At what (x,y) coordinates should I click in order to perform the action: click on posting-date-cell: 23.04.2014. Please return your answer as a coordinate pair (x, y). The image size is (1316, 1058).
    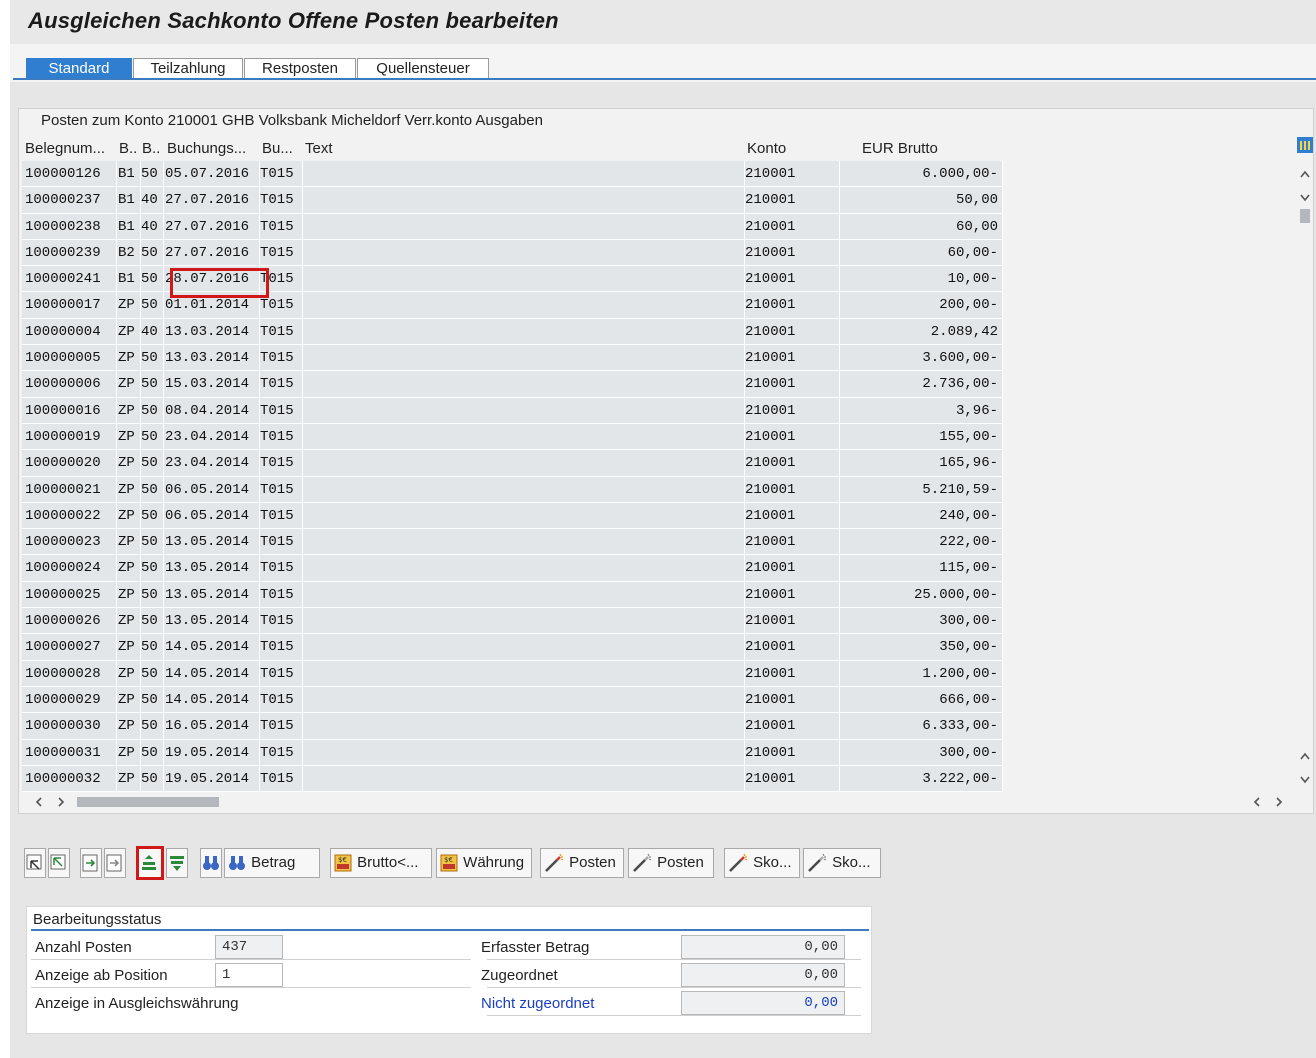
    Looking at the image, I should click on (212, 436).